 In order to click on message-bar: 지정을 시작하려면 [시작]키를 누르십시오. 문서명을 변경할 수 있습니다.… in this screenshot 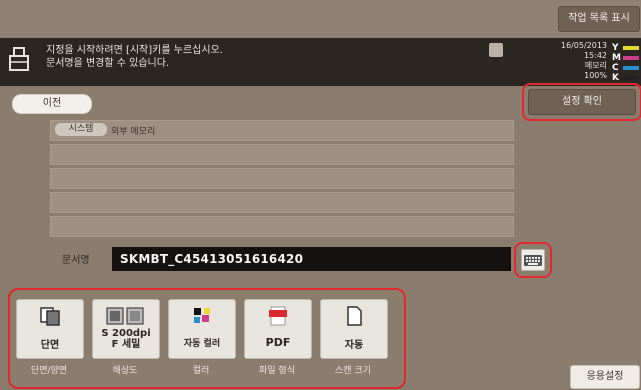, I will do `click(320, 62)`.